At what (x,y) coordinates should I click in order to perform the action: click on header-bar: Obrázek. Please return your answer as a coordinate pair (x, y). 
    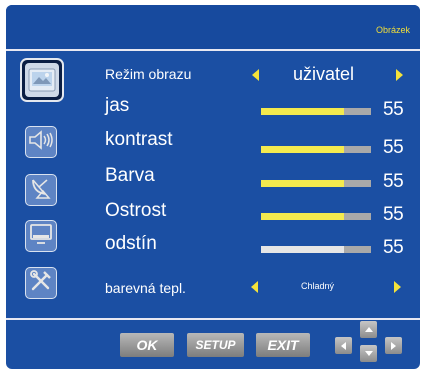
    Looking at the image, I should click on (213, 27).